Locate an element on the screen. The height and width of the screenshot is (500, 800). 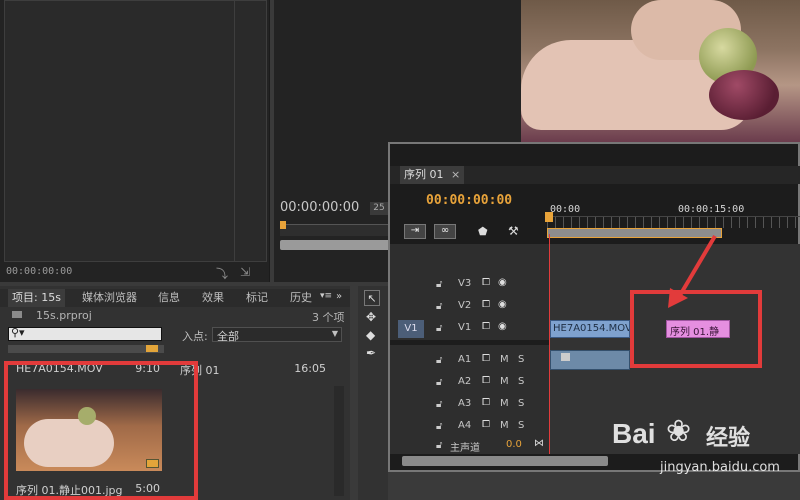
selection-tool-icon: ↖ is located at coordinates (372, 298).